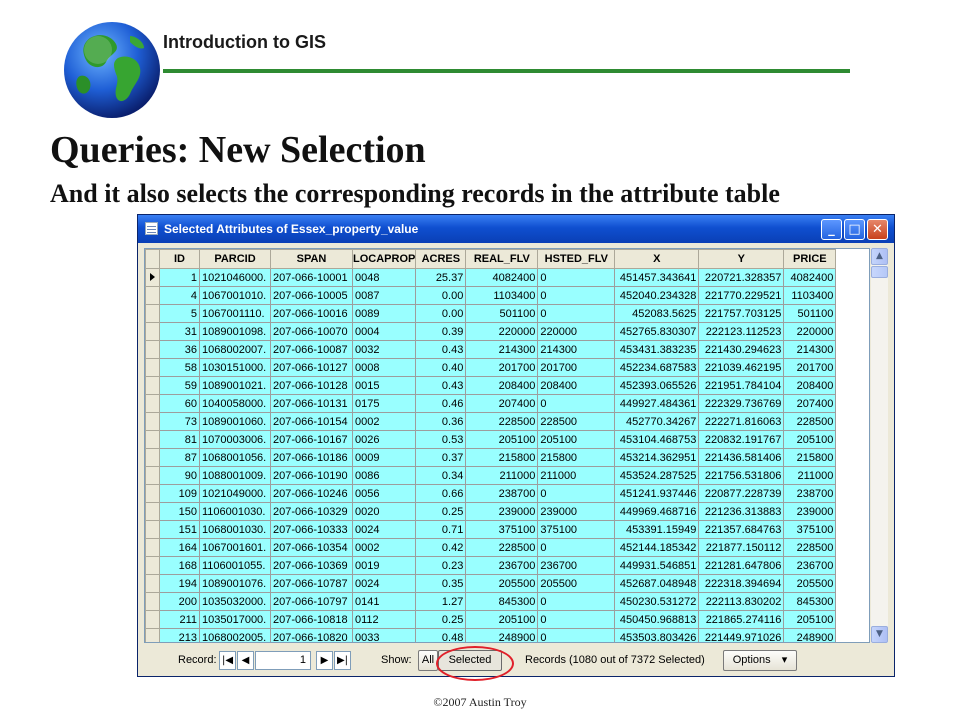  Describe the element at coordinates (311, 349) in the screenshot. I see `cell-span: 207-066-10087` at that location.